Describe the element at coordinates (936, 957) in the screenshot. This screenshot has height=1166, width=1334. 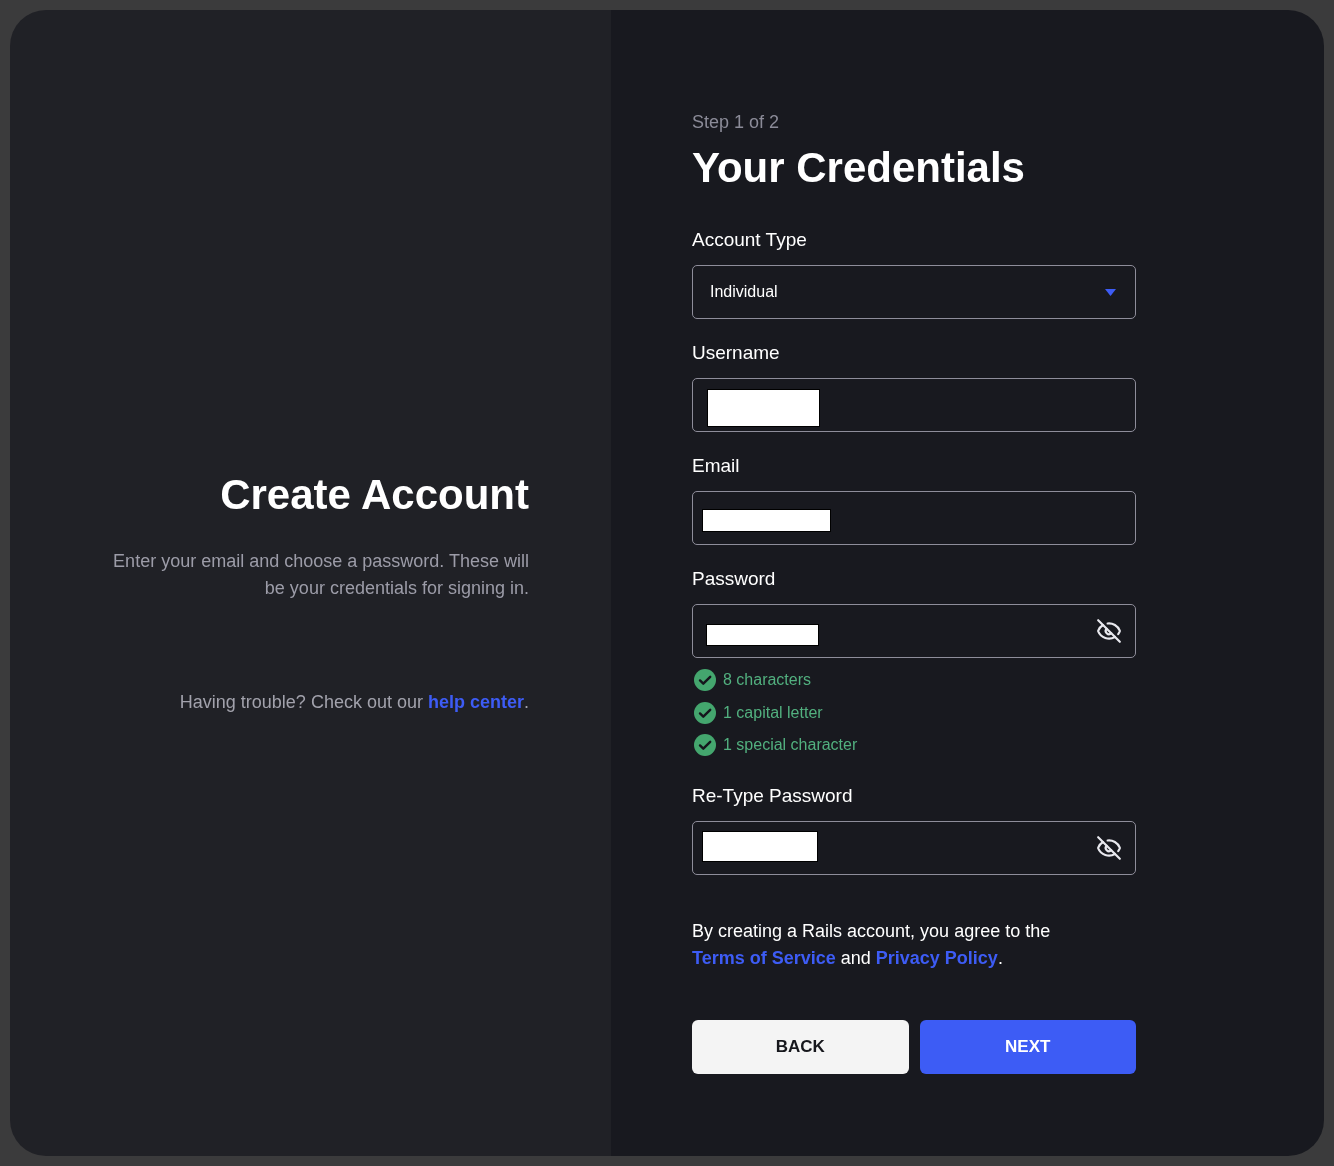
I see `privacy-policy-link: Privacy Policy` at that location.